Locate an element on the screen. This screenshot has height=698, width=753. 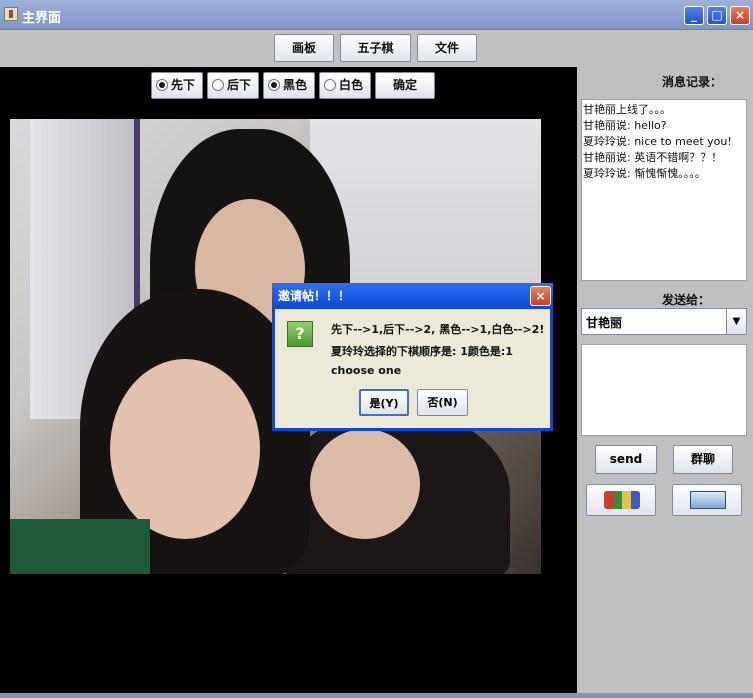
title-bar: 主界面 _ □ × is located at coordinates (376, 15).